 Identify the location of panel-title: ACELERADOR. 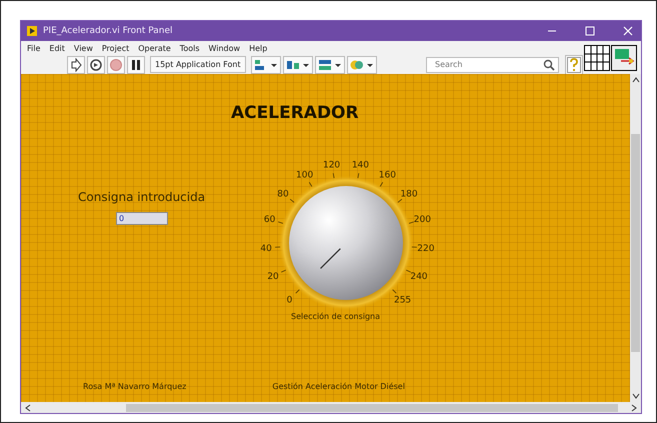
(295, 113).